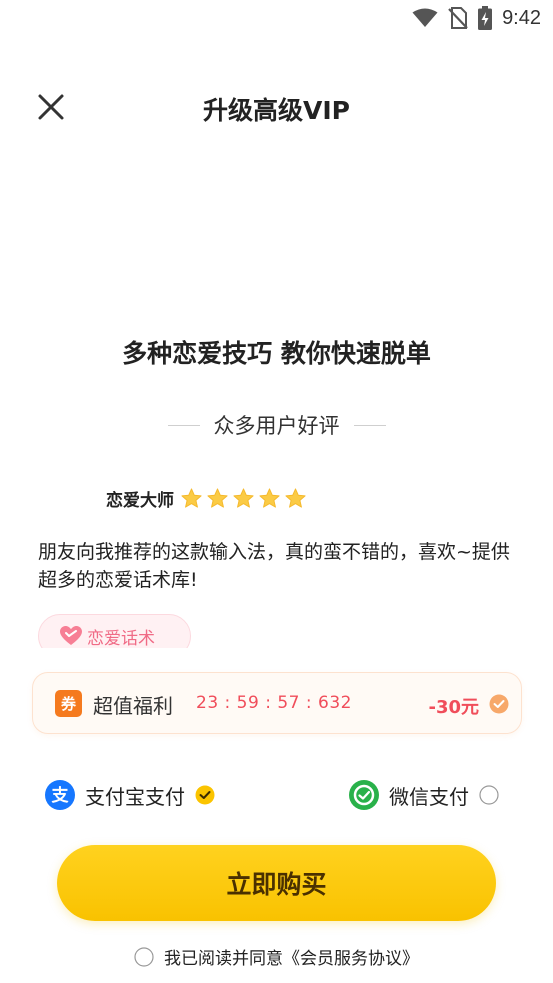  I want to click on offer-card: 券 超值福利 23 : 59 : 57 : 632 -30元, so click(277, 703).